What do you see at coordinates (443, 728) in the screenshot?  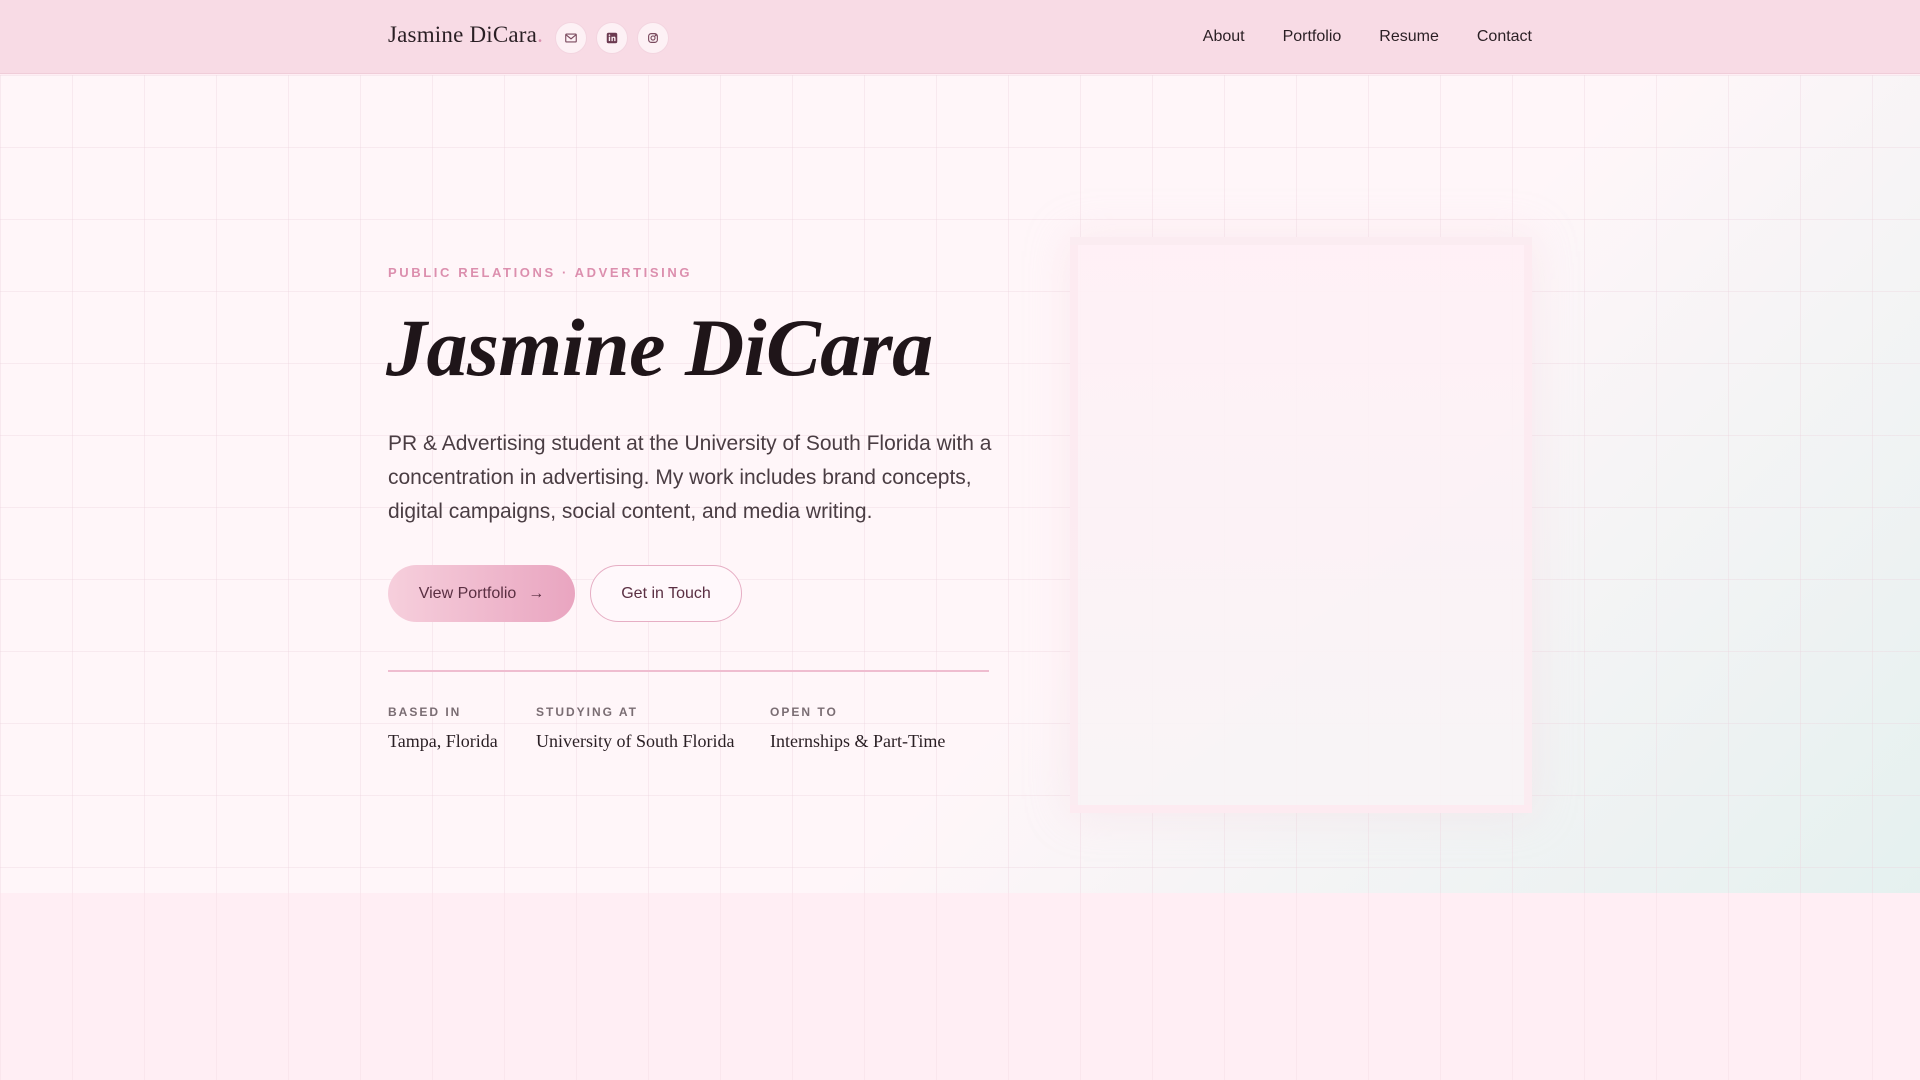 I see `fact-based-in: BASED IN Tampa, Florida` at bounding box center [443, 728].